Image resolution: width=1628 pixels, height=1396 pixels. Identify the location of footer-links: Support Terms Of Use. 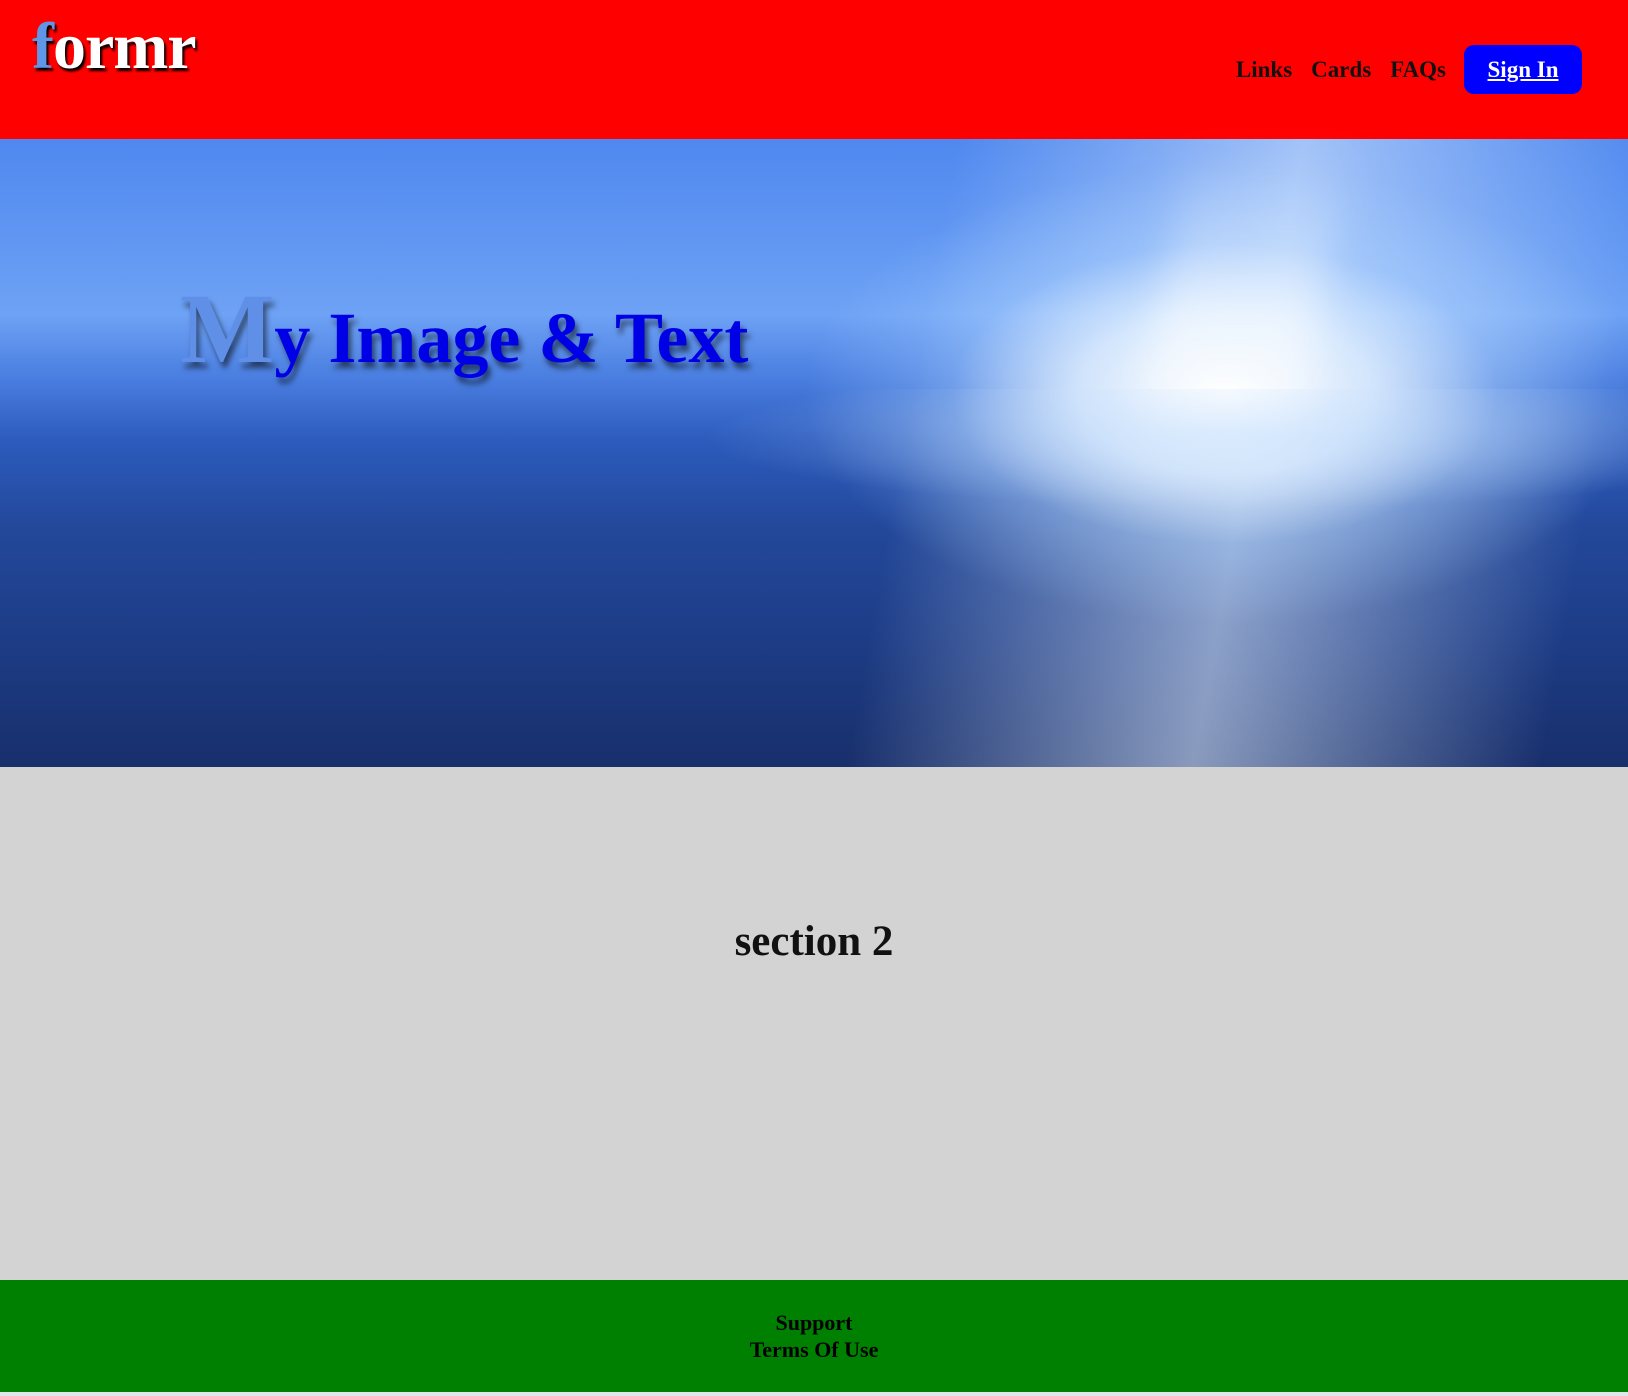
(814, 1336).